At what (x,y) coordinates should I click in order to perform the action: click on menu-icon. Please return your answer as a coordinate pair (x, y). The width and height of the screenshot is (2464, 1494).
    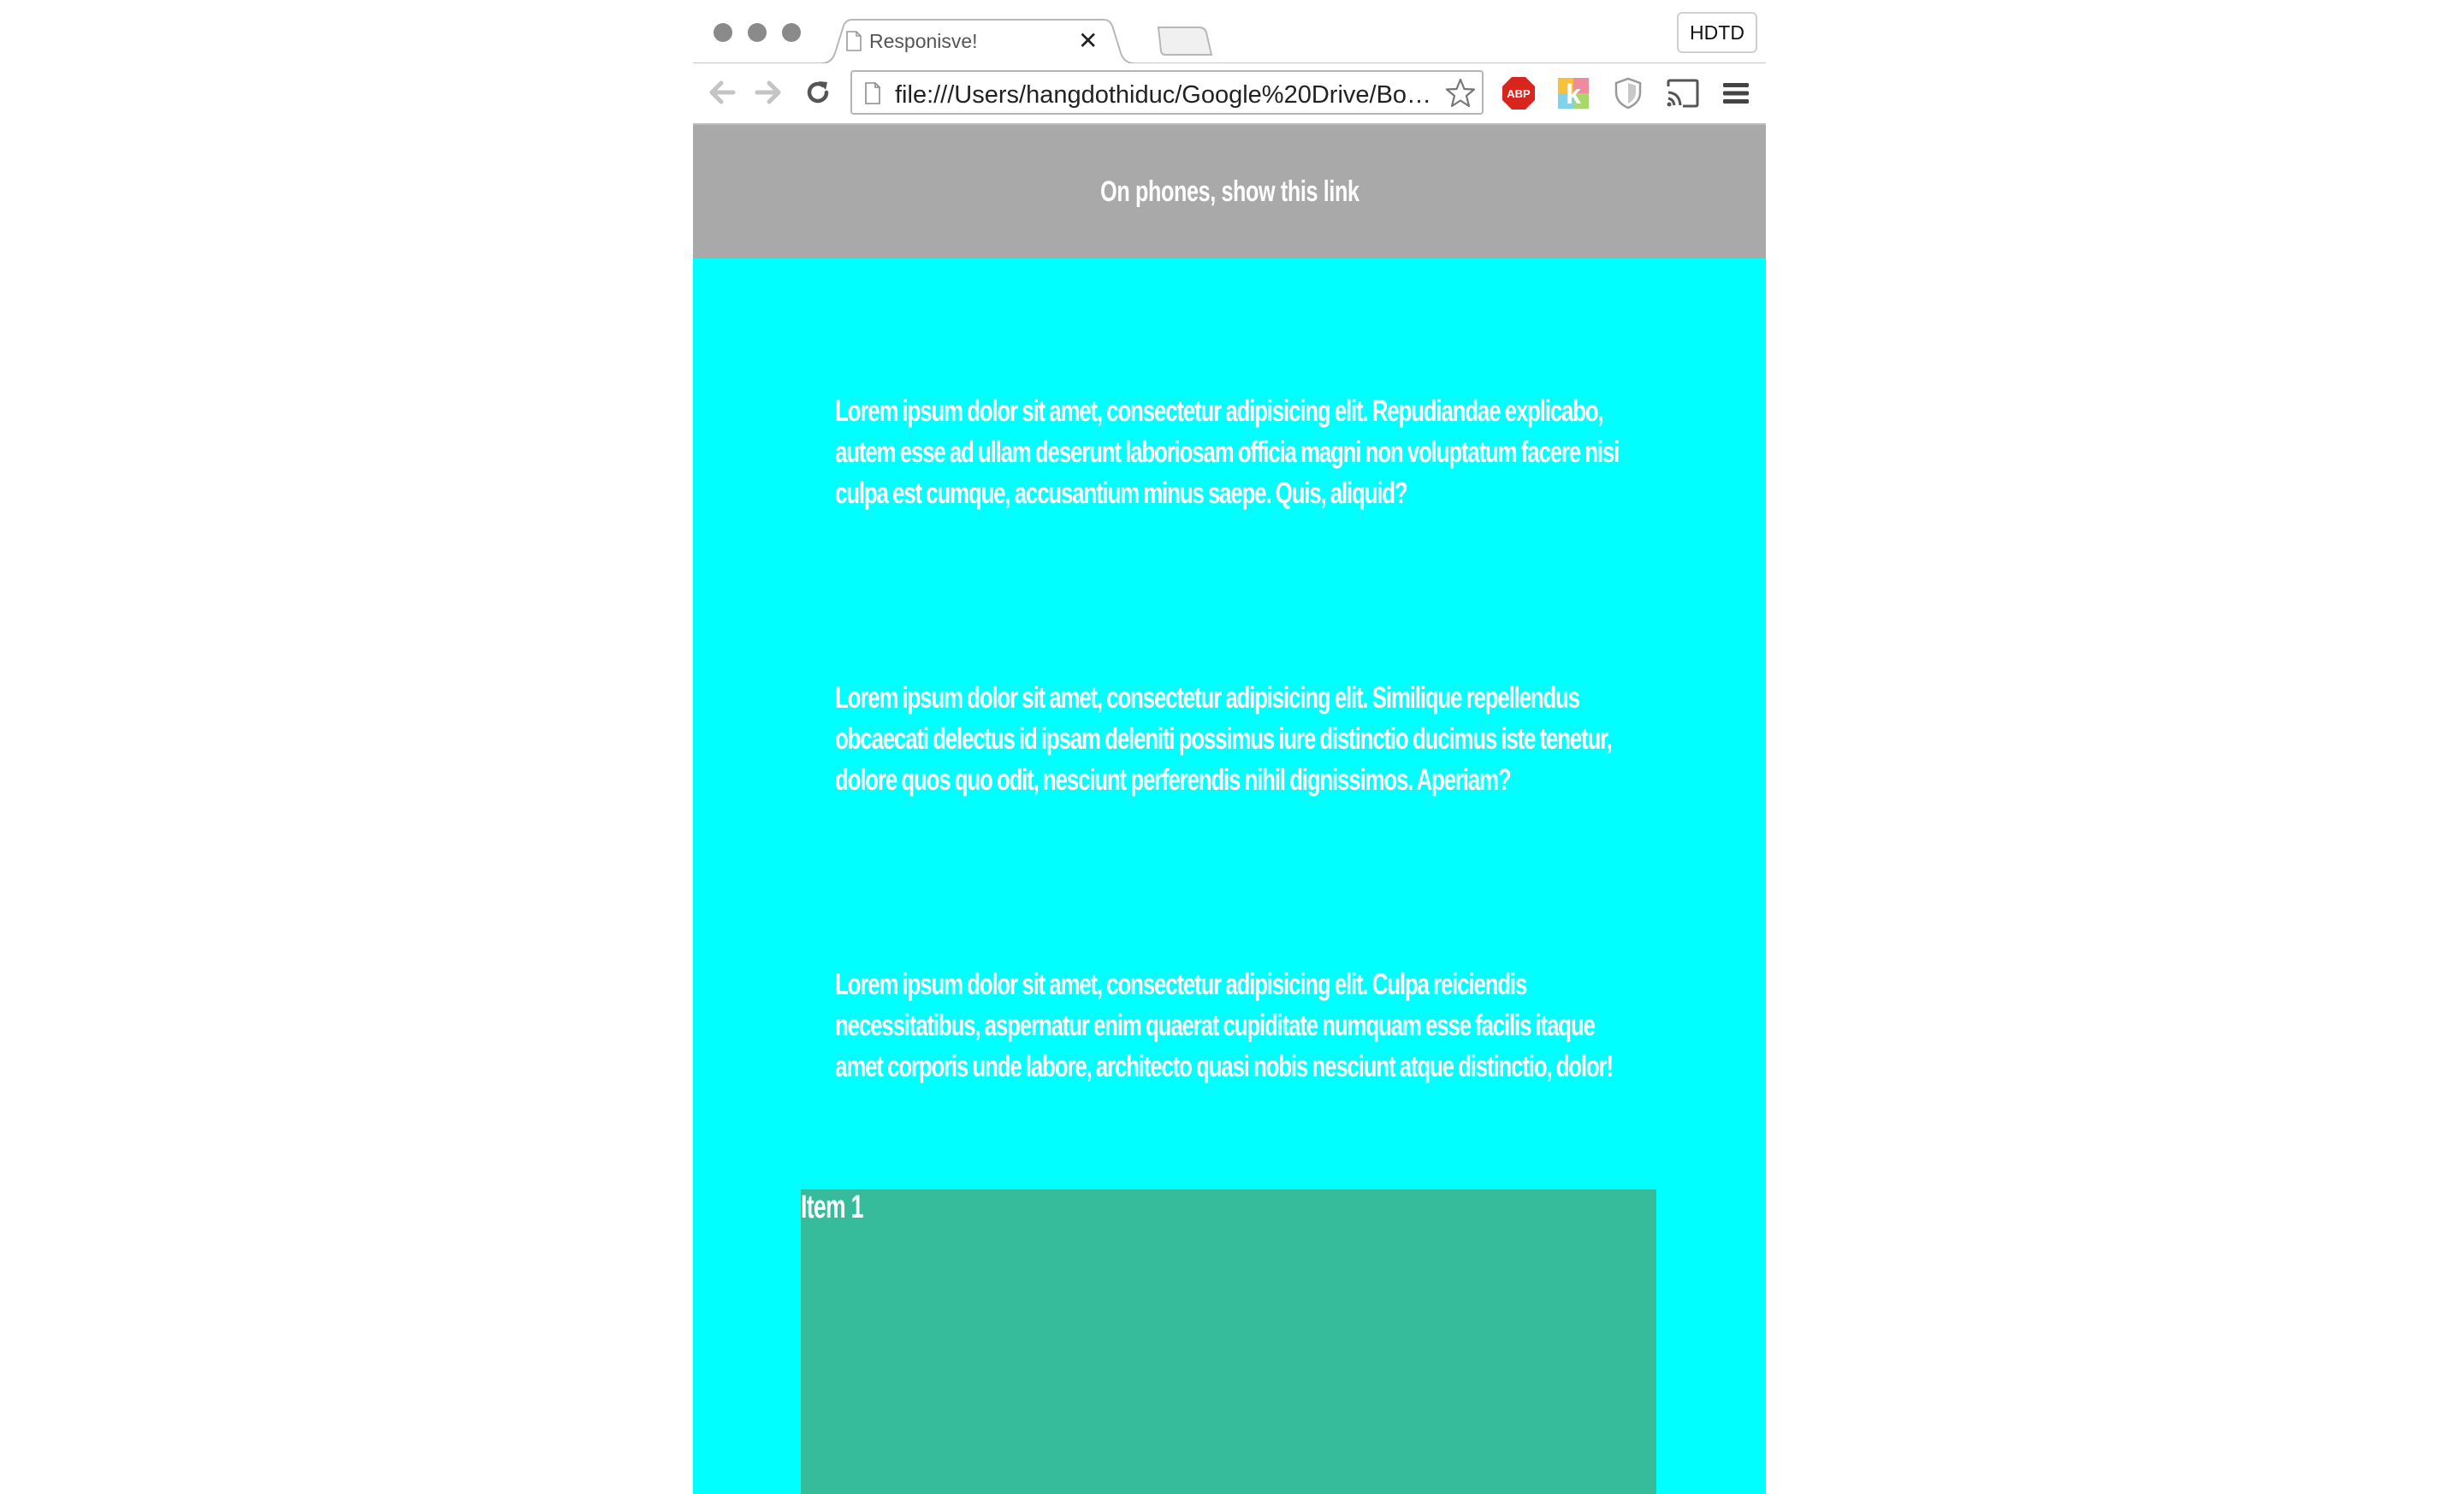
    Looking at the image, I should click on (1736, 93).